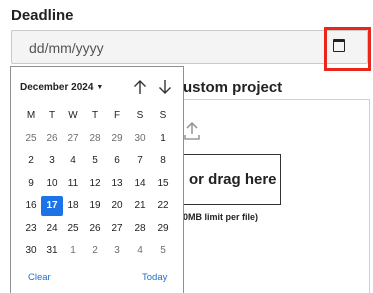 The image size is (373, 293). Describe the element at coordinates (154, 277) in the screenshot. I see `today-button: Today` at that location.